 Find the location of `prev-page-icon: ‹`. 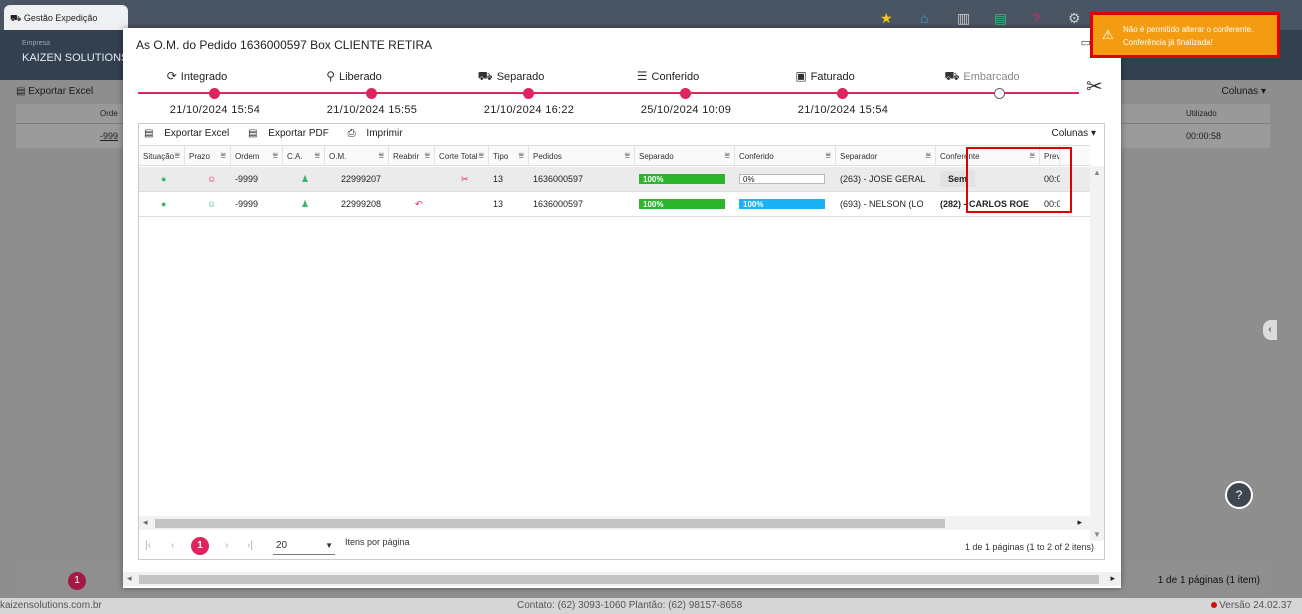

prev-page-icon: ‹ is located at coordinates (172, 545).